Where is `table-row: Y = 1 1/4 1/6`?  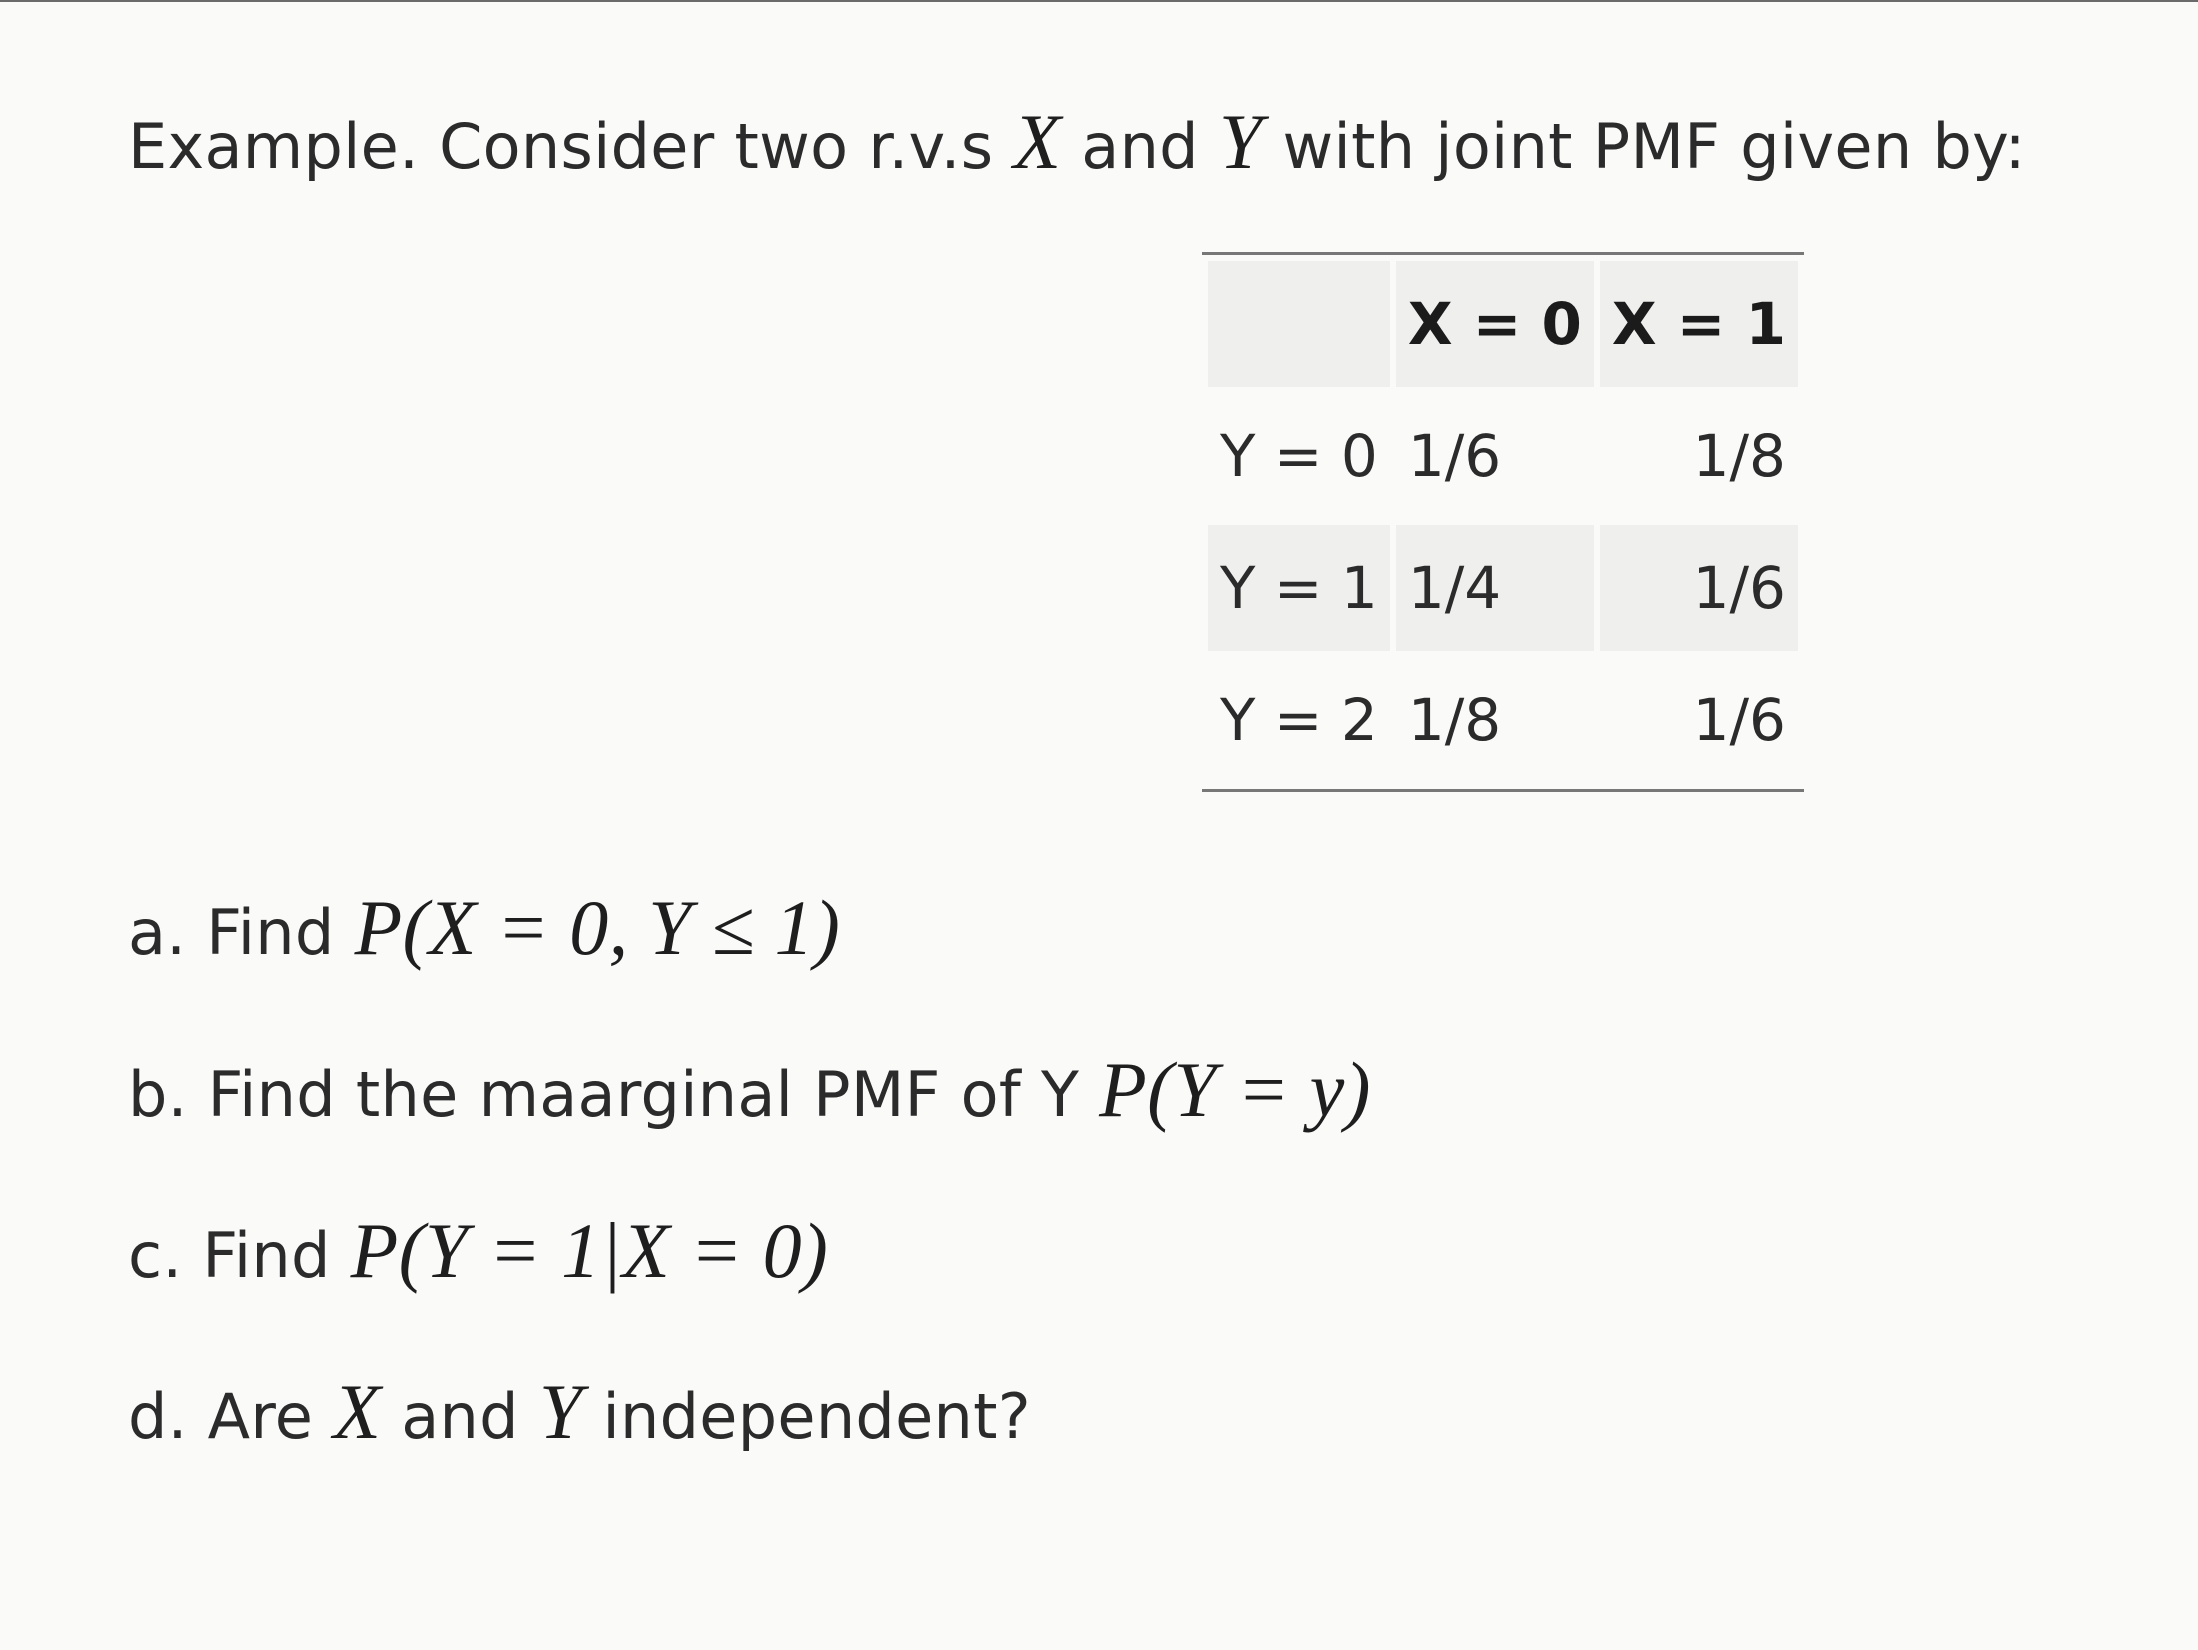
table-row: Y = 1 1/4 1/6 is located at coordinates (1503, 588).